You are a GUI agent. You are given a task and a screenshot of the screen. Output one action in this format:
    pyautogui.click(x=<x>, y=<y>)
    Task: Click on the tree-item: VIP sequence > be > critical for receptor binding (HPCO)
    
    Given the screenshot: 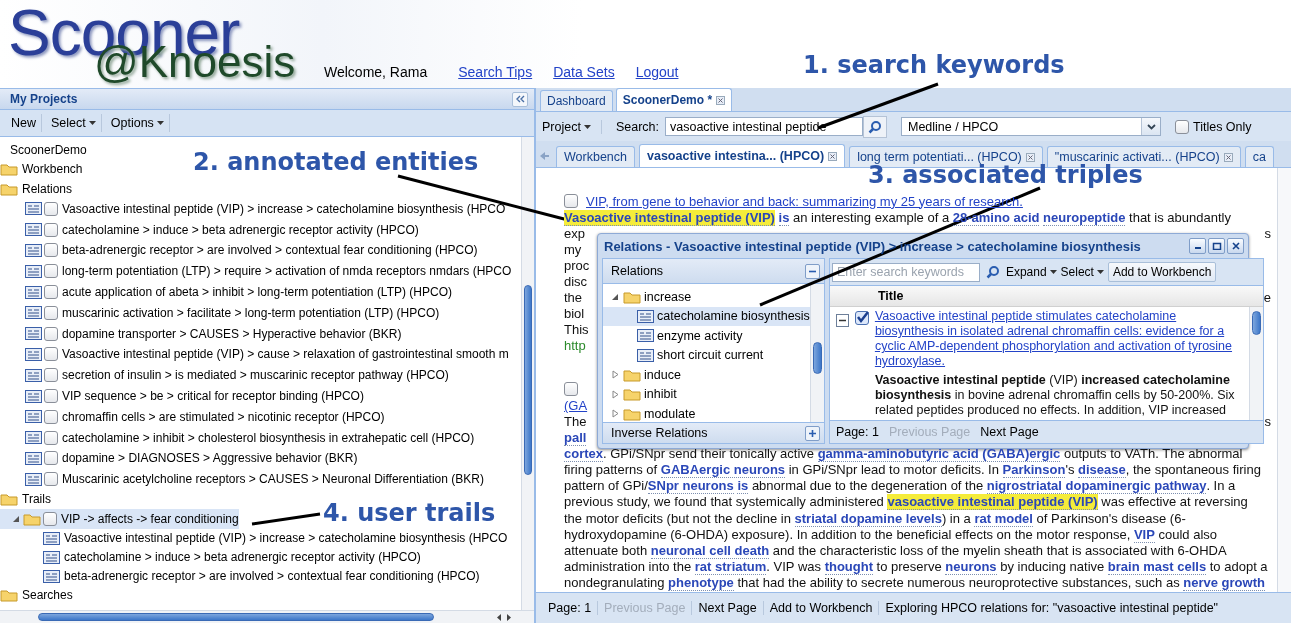 What is the action you would take?
    pyautogui.click(x=182, y=396)
    